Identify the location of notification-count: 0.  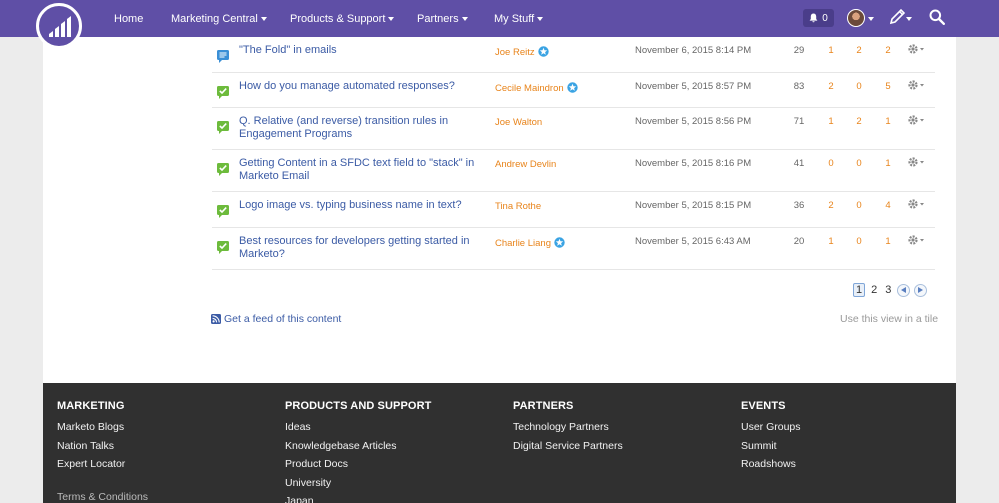
(825, 18).